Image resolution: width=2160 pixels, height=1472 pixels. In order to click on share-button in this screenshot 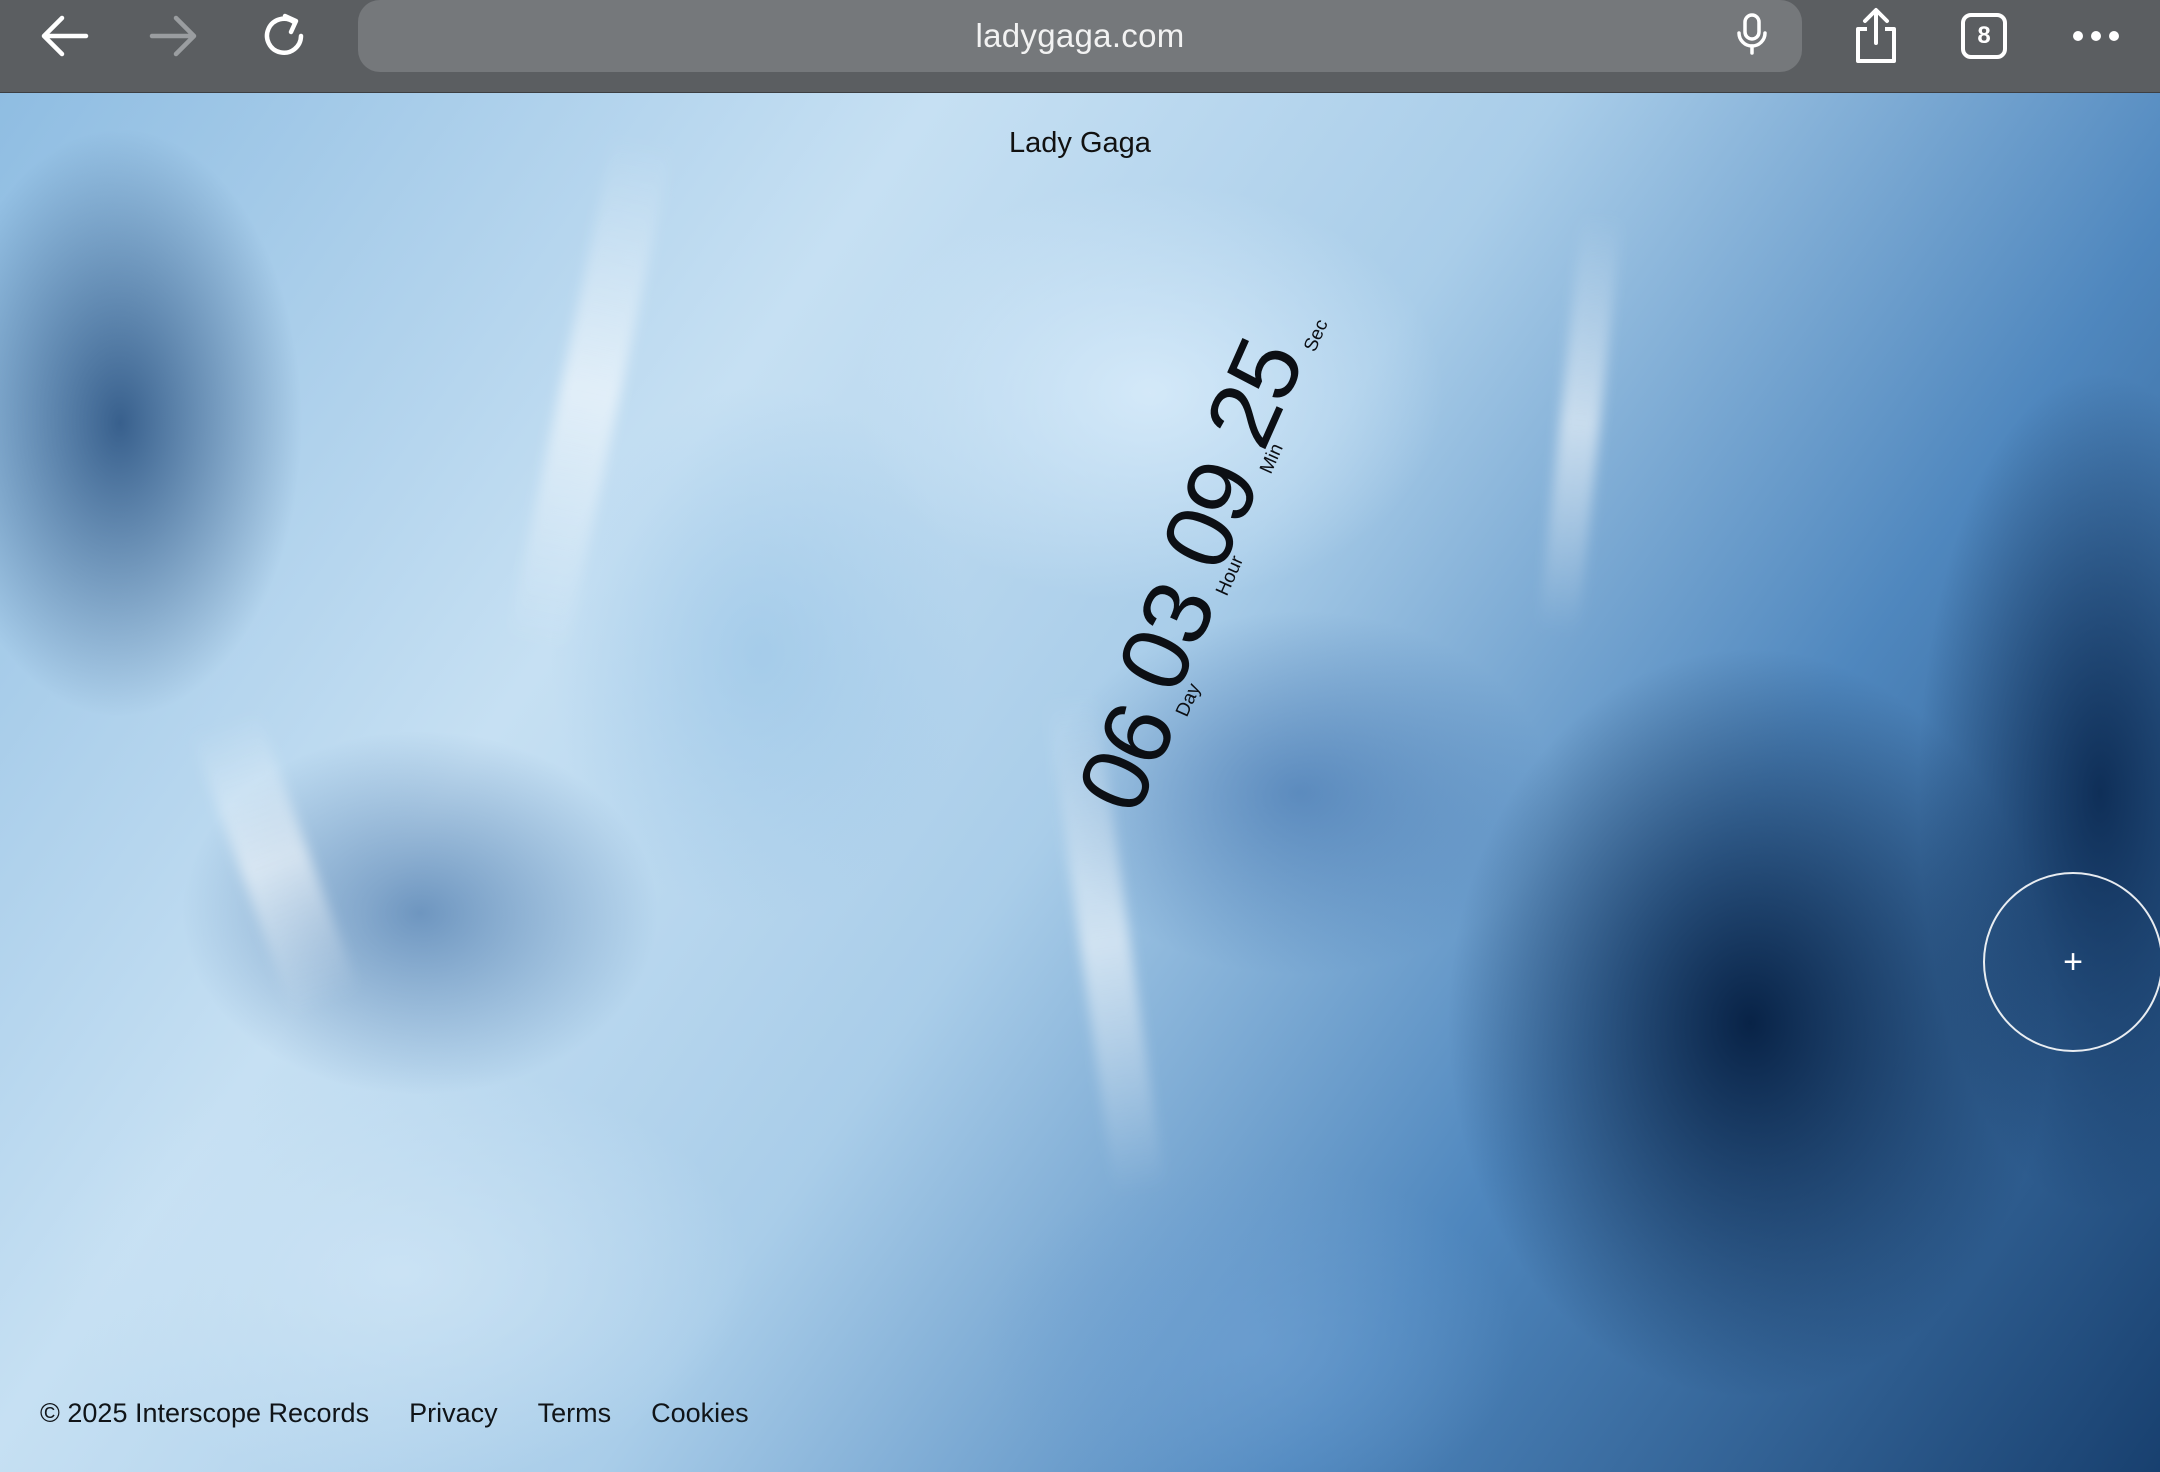, I will do `click(1876, 36)`.